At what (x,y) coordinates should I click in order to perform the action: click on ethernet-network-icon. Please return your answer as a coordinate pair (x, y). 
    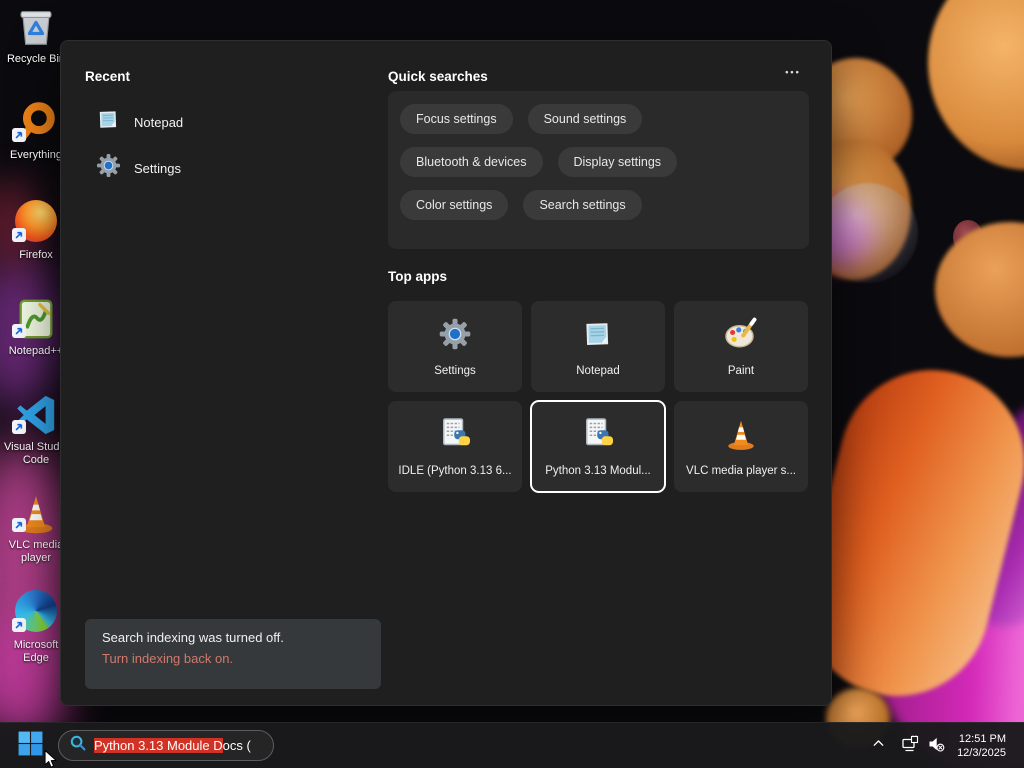
    Looking at the image, I should click on (910, 746).